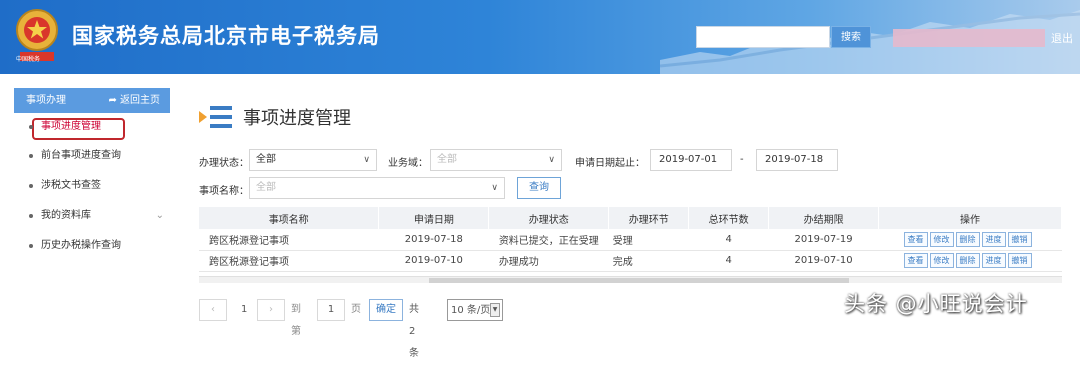 This screenshot has height=365, width=1080. I want to click on sidebar-header-label: 事项办理, so click(46, 100).